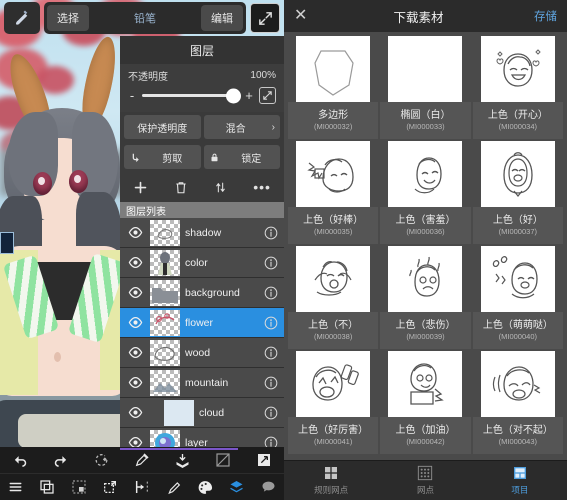  What do you see at coordinates (162, 157) in the screenshot?
I see `clip-button: 剪取` at bounding box center [162, 157].